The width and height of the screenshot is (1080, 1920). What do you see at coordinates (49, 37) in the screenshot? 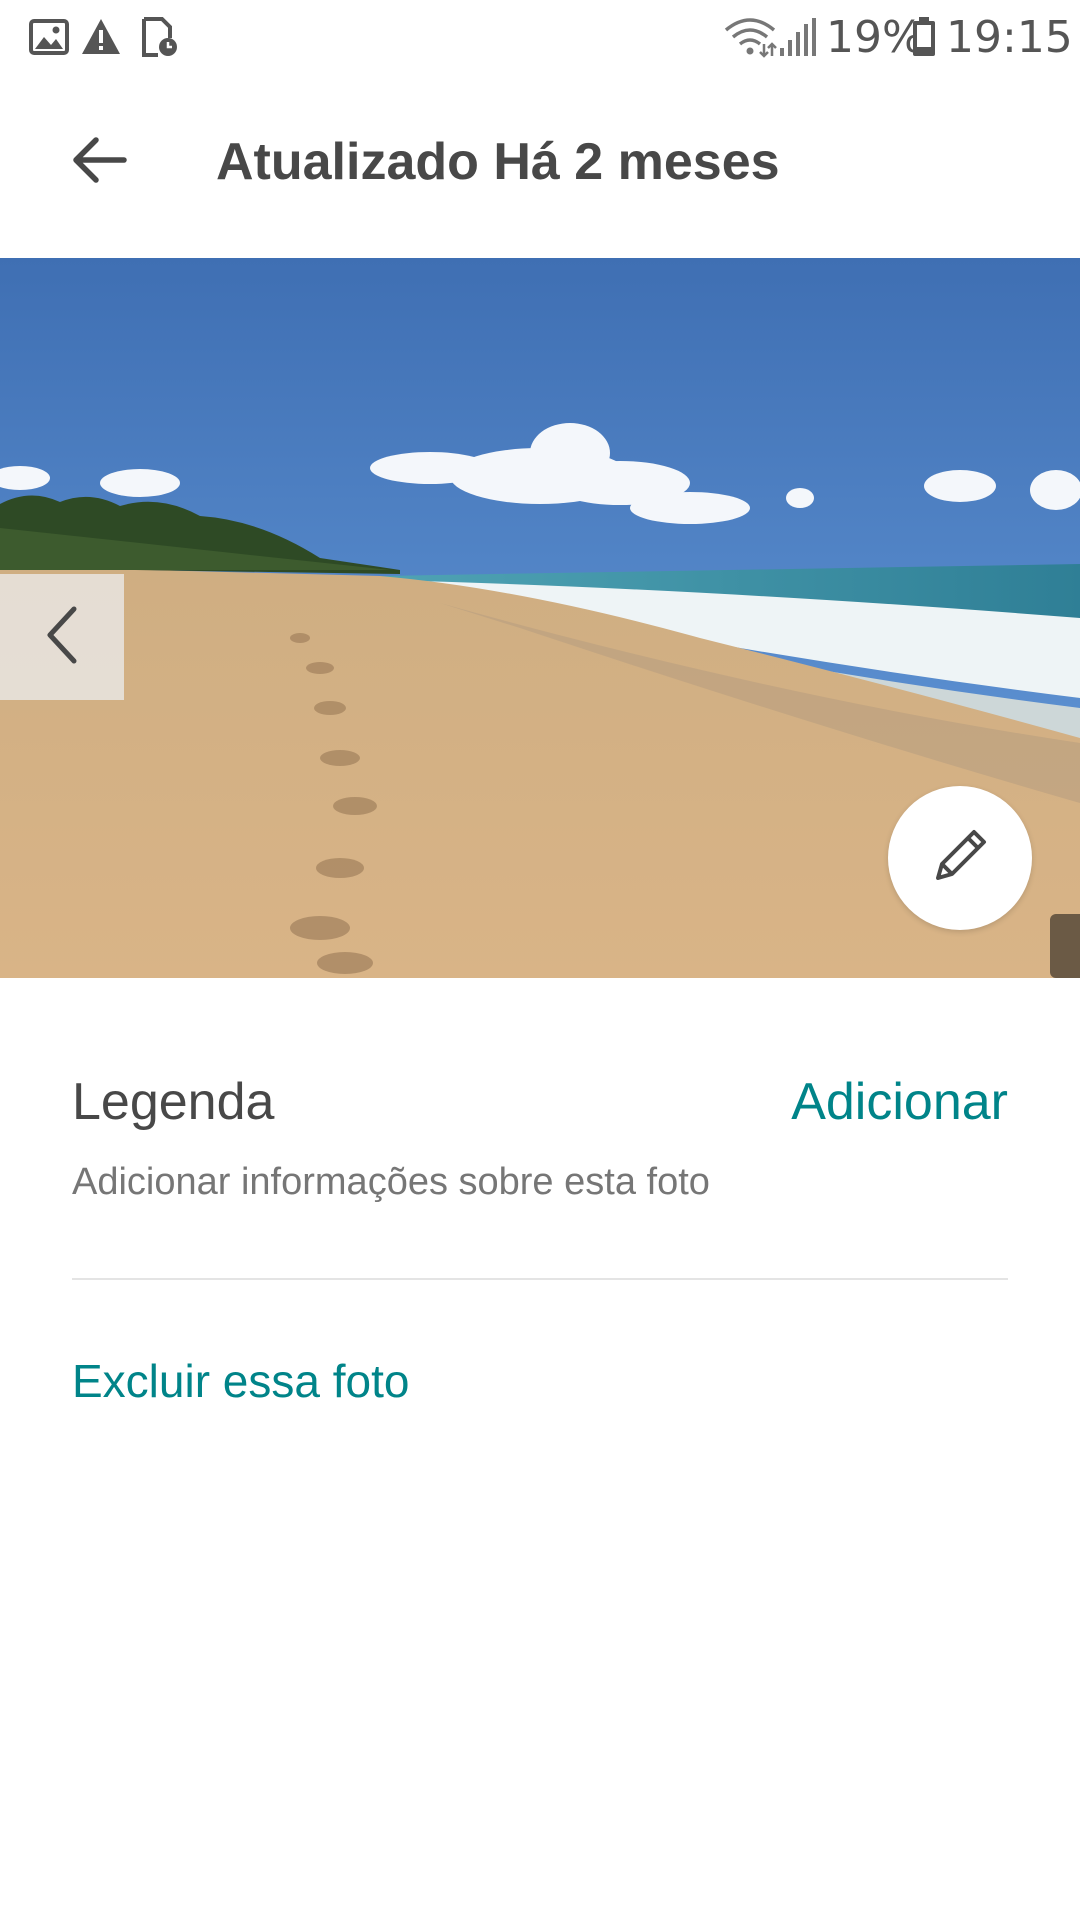
I see `image-icon` at bounding box center [49, 37].